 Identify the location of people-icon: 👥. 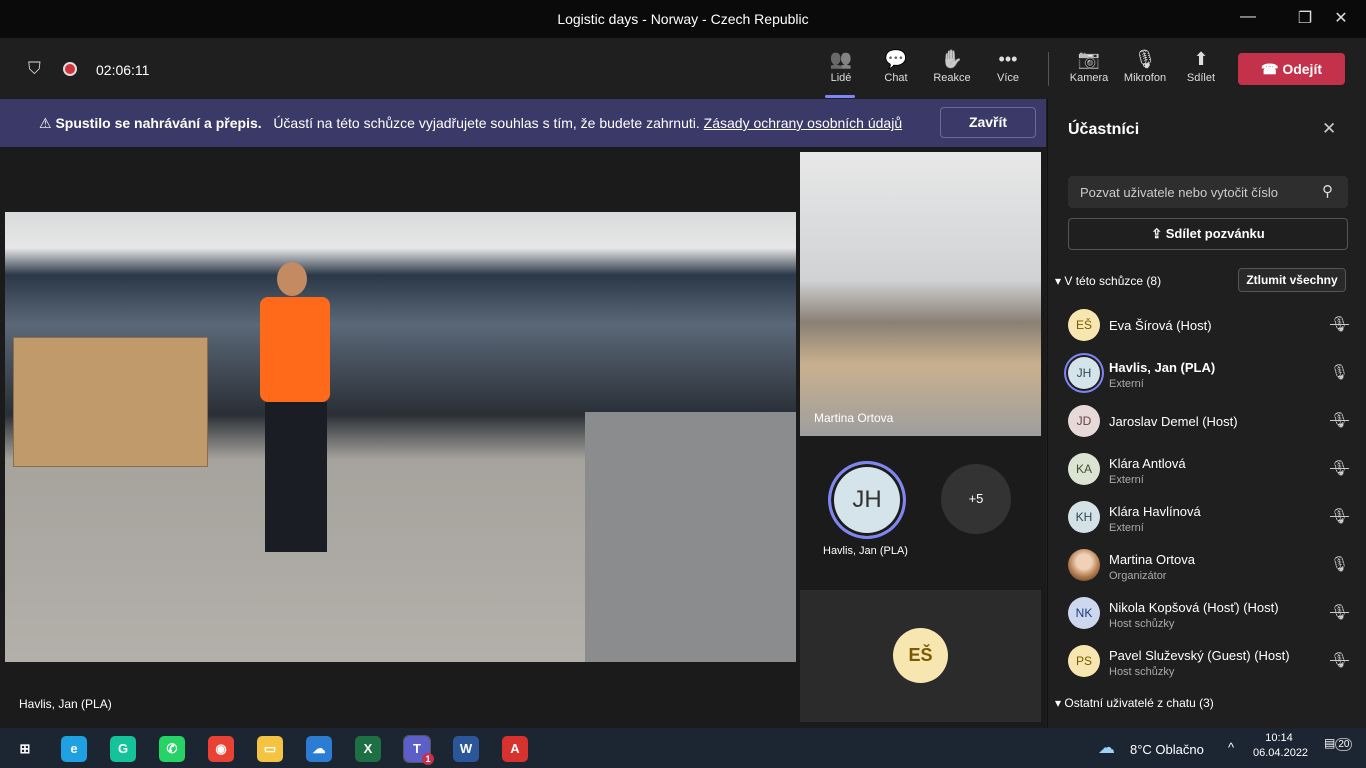
(841, 59).